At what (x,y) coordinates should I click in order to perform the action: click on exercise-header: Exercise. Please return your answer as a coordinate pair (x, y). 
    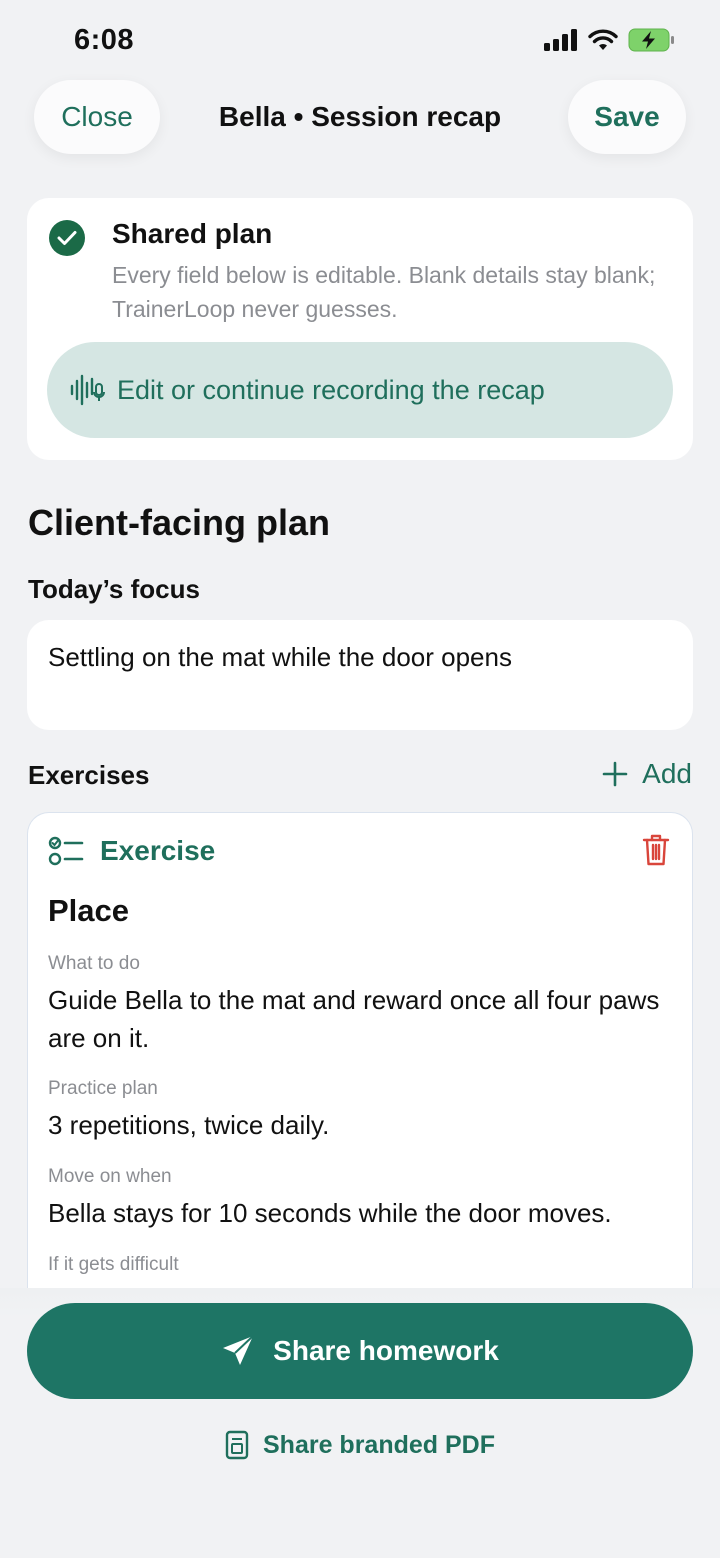
    Looking at the image, I should click on (131, 851).